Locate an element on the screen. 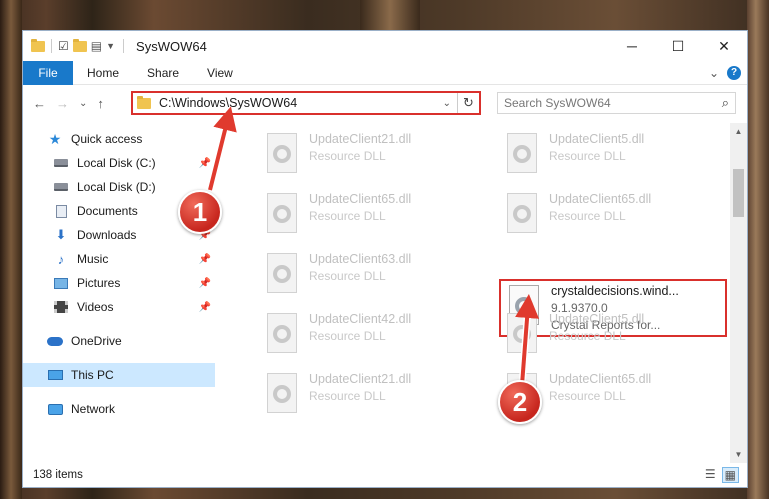 The height and width of the screenshot is (499, 769). navigation-buttons: ← → ⌄ ↑ is located at coordinates (78, 103).